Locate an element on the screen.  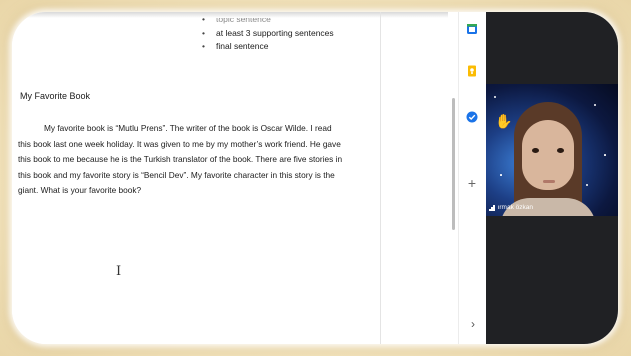
bullet-item: at least 3 supporting sentences is located at coordinates (268, 34).